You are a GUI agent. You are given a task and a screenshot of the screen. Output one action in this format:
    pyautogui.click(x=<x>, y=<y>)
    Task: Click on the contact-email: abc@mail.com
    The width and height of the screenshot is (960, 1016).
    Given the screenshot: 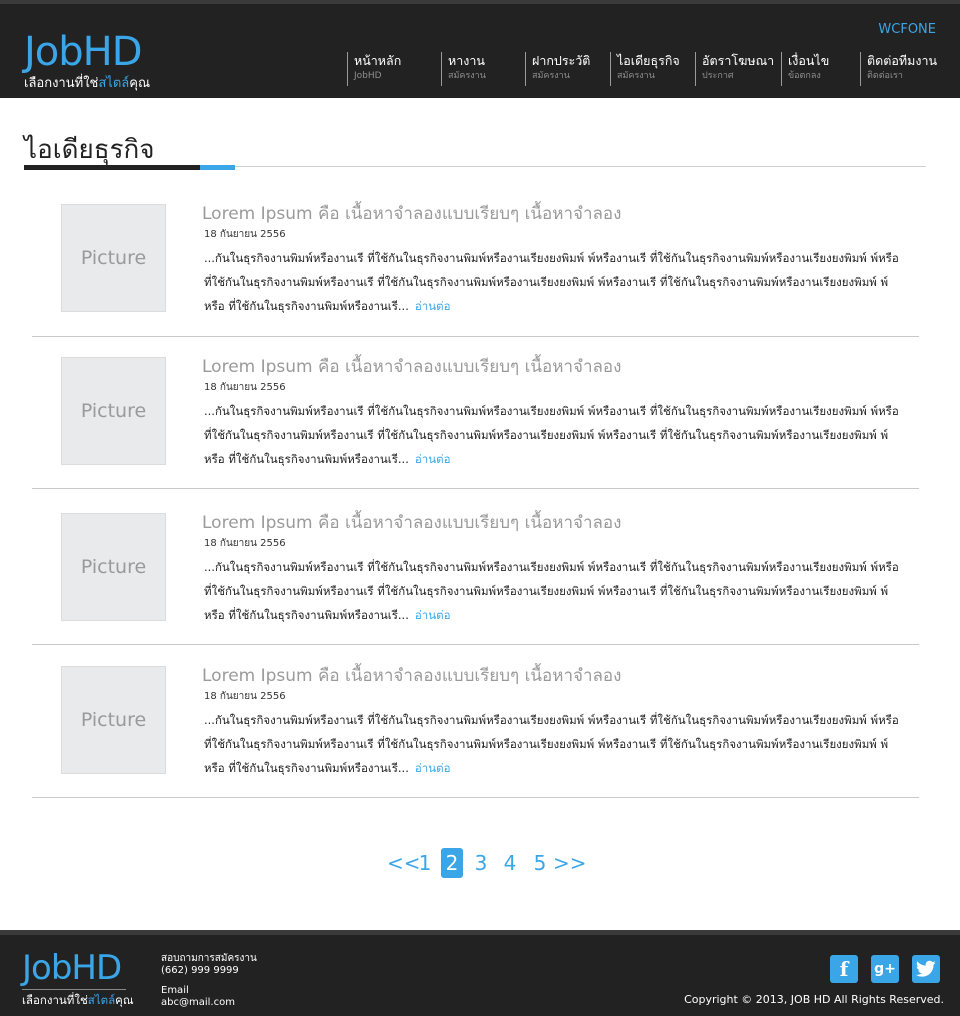 What is the action you would take?
    pyautogui.click(x=209, y=1003)
    